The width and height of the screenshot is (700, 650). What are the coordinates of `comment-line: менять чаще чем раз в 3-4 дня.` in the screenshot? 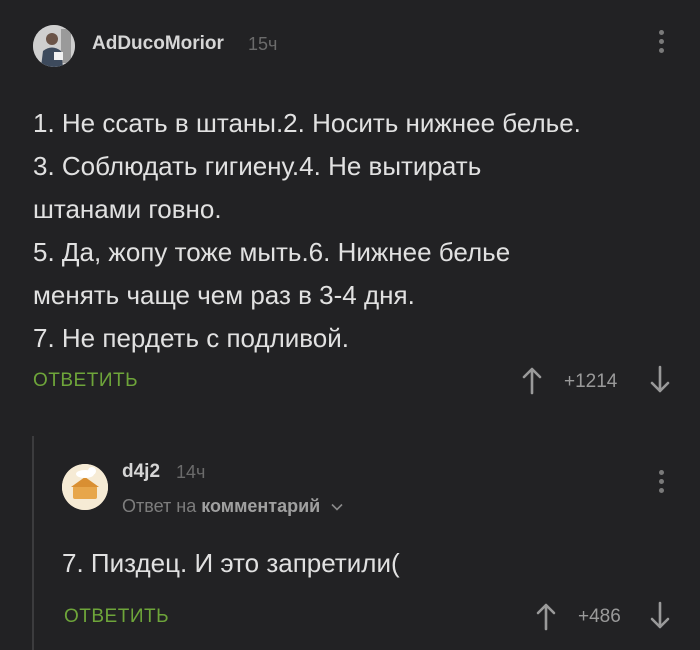 It's located at (224, 295).